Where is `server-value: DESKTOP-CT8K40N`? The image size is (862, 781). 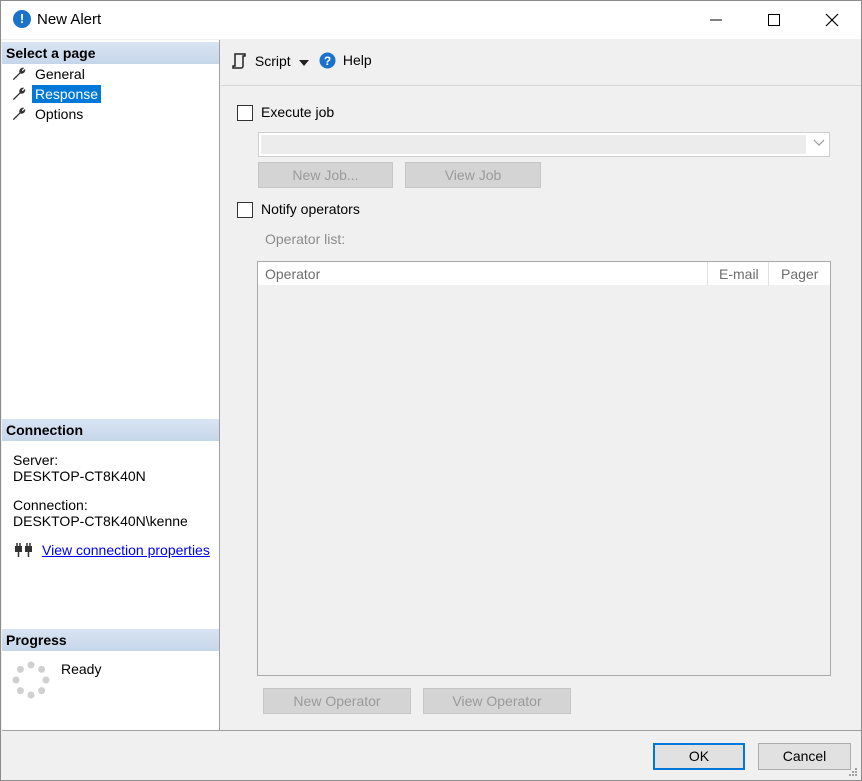
server-value: DESKTOP-CT8K40N is located at coordinates (79, 476).